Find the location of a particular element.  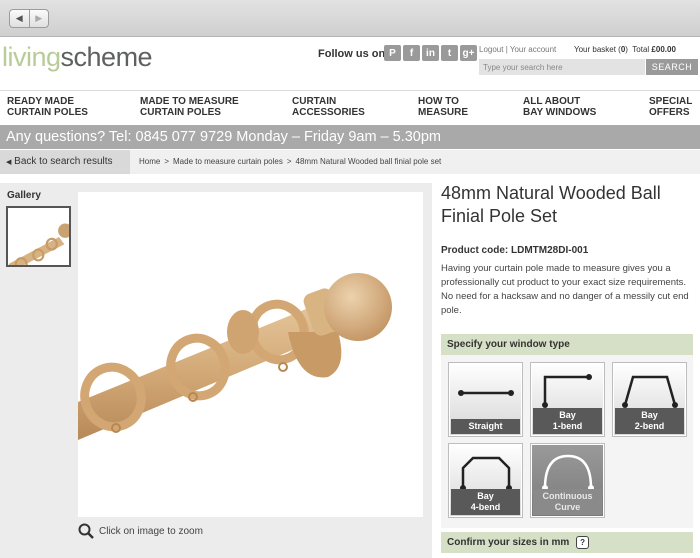

gallery-label: Gallery is located at coordinates (24, 195).